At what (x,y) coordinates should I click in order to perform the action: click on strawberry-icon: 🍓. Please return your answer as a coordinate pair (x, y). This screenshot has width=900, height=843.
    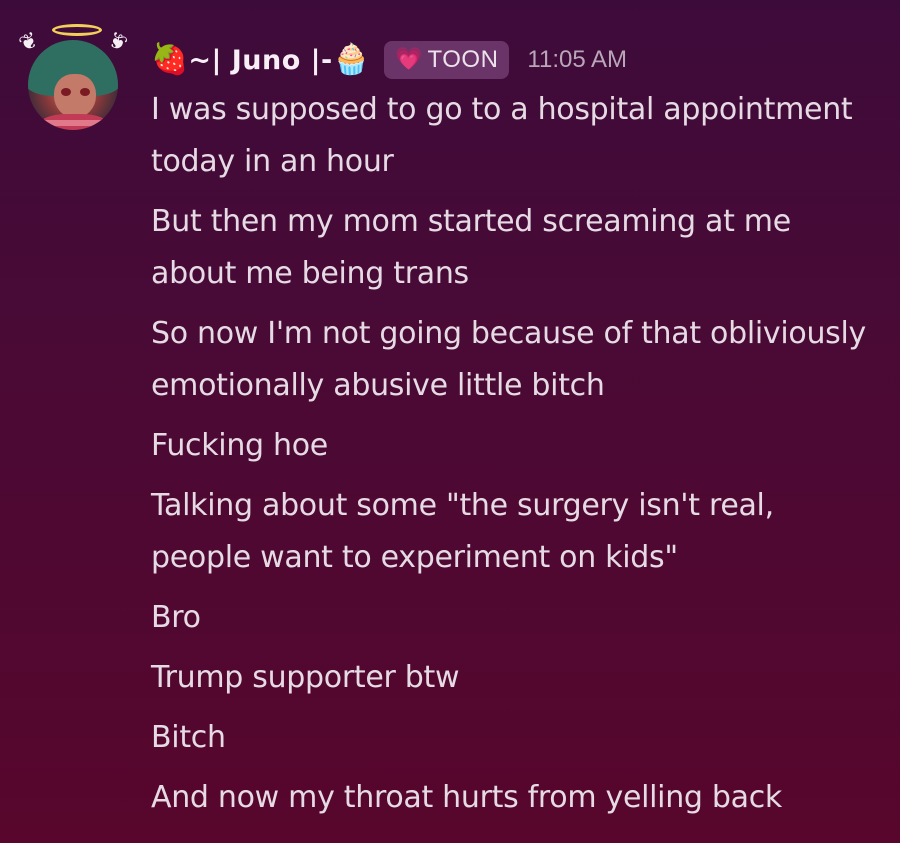
    Looking at the image, I should click on (170, 59).